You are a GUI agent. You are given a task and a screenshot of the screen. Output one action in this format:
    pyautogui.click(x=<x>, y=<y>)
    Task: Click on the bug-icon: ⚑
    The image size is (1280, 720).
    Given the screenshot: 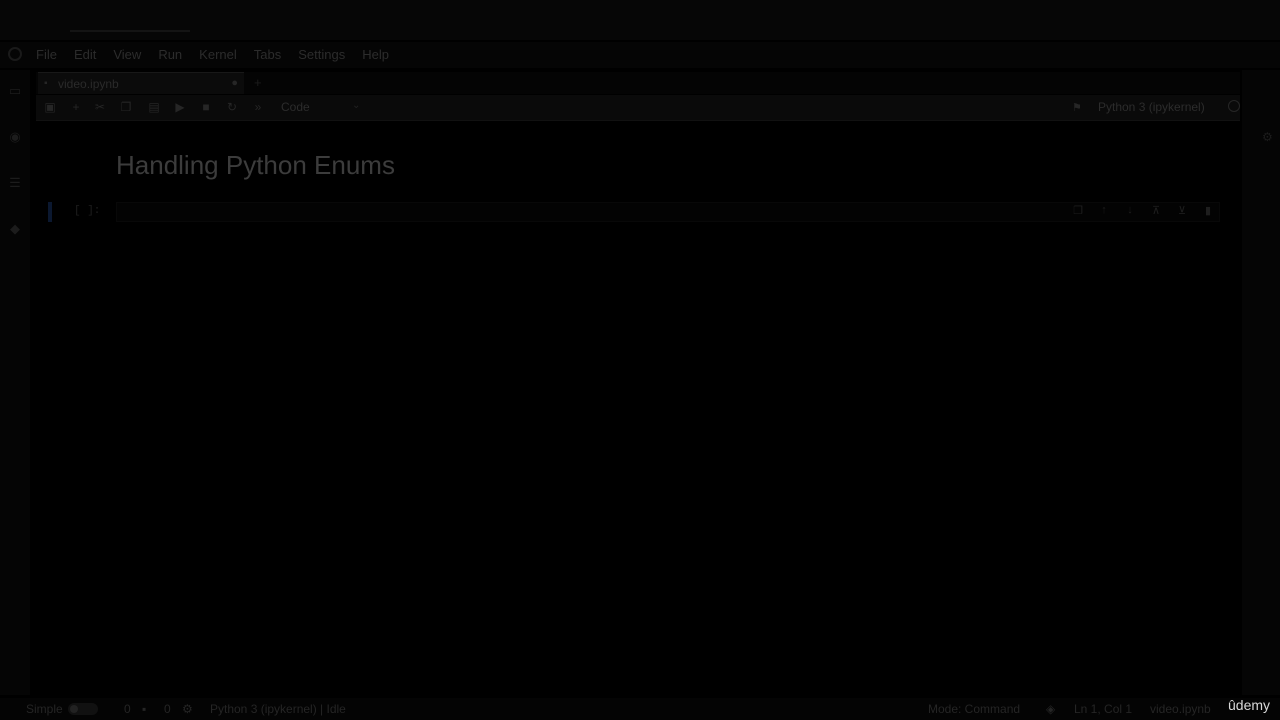 What is the action you would take?
    pyautogui.click(x=1077, y=107)
    